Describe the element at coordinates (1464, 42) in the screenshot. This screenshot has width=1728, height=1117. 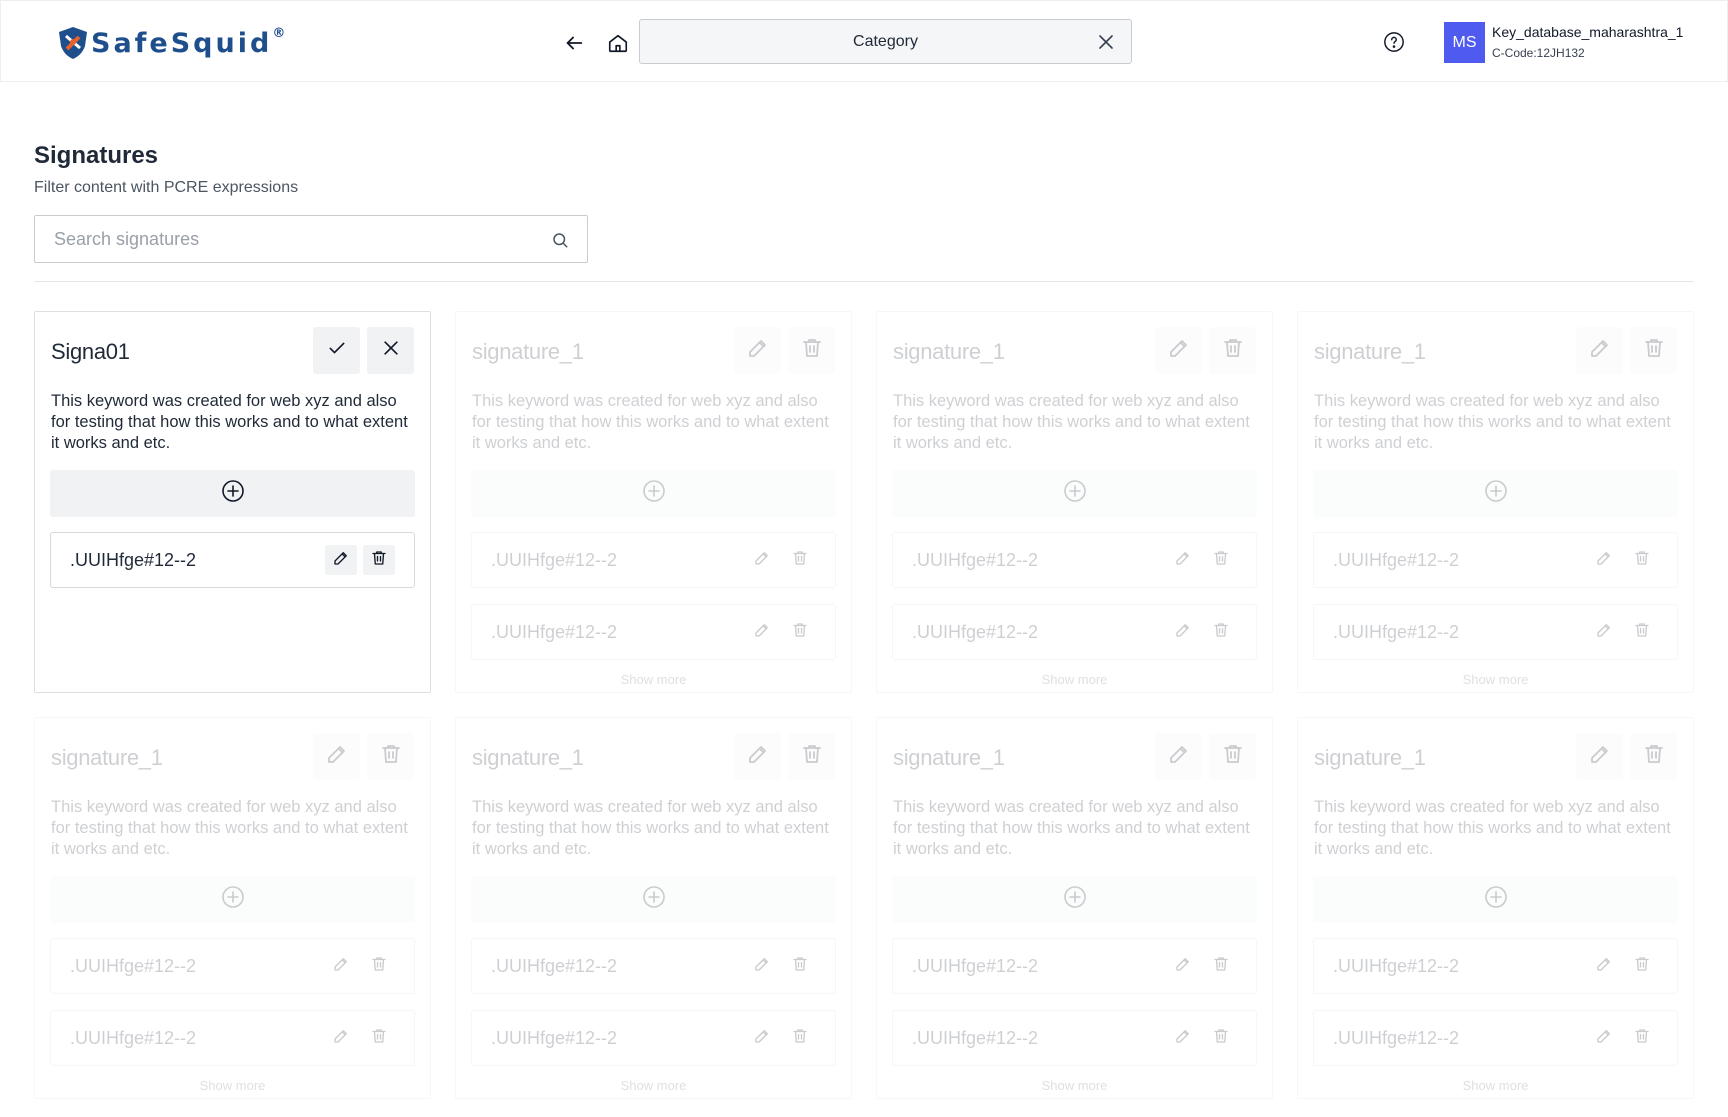
I see `avatar: MS` at that location.